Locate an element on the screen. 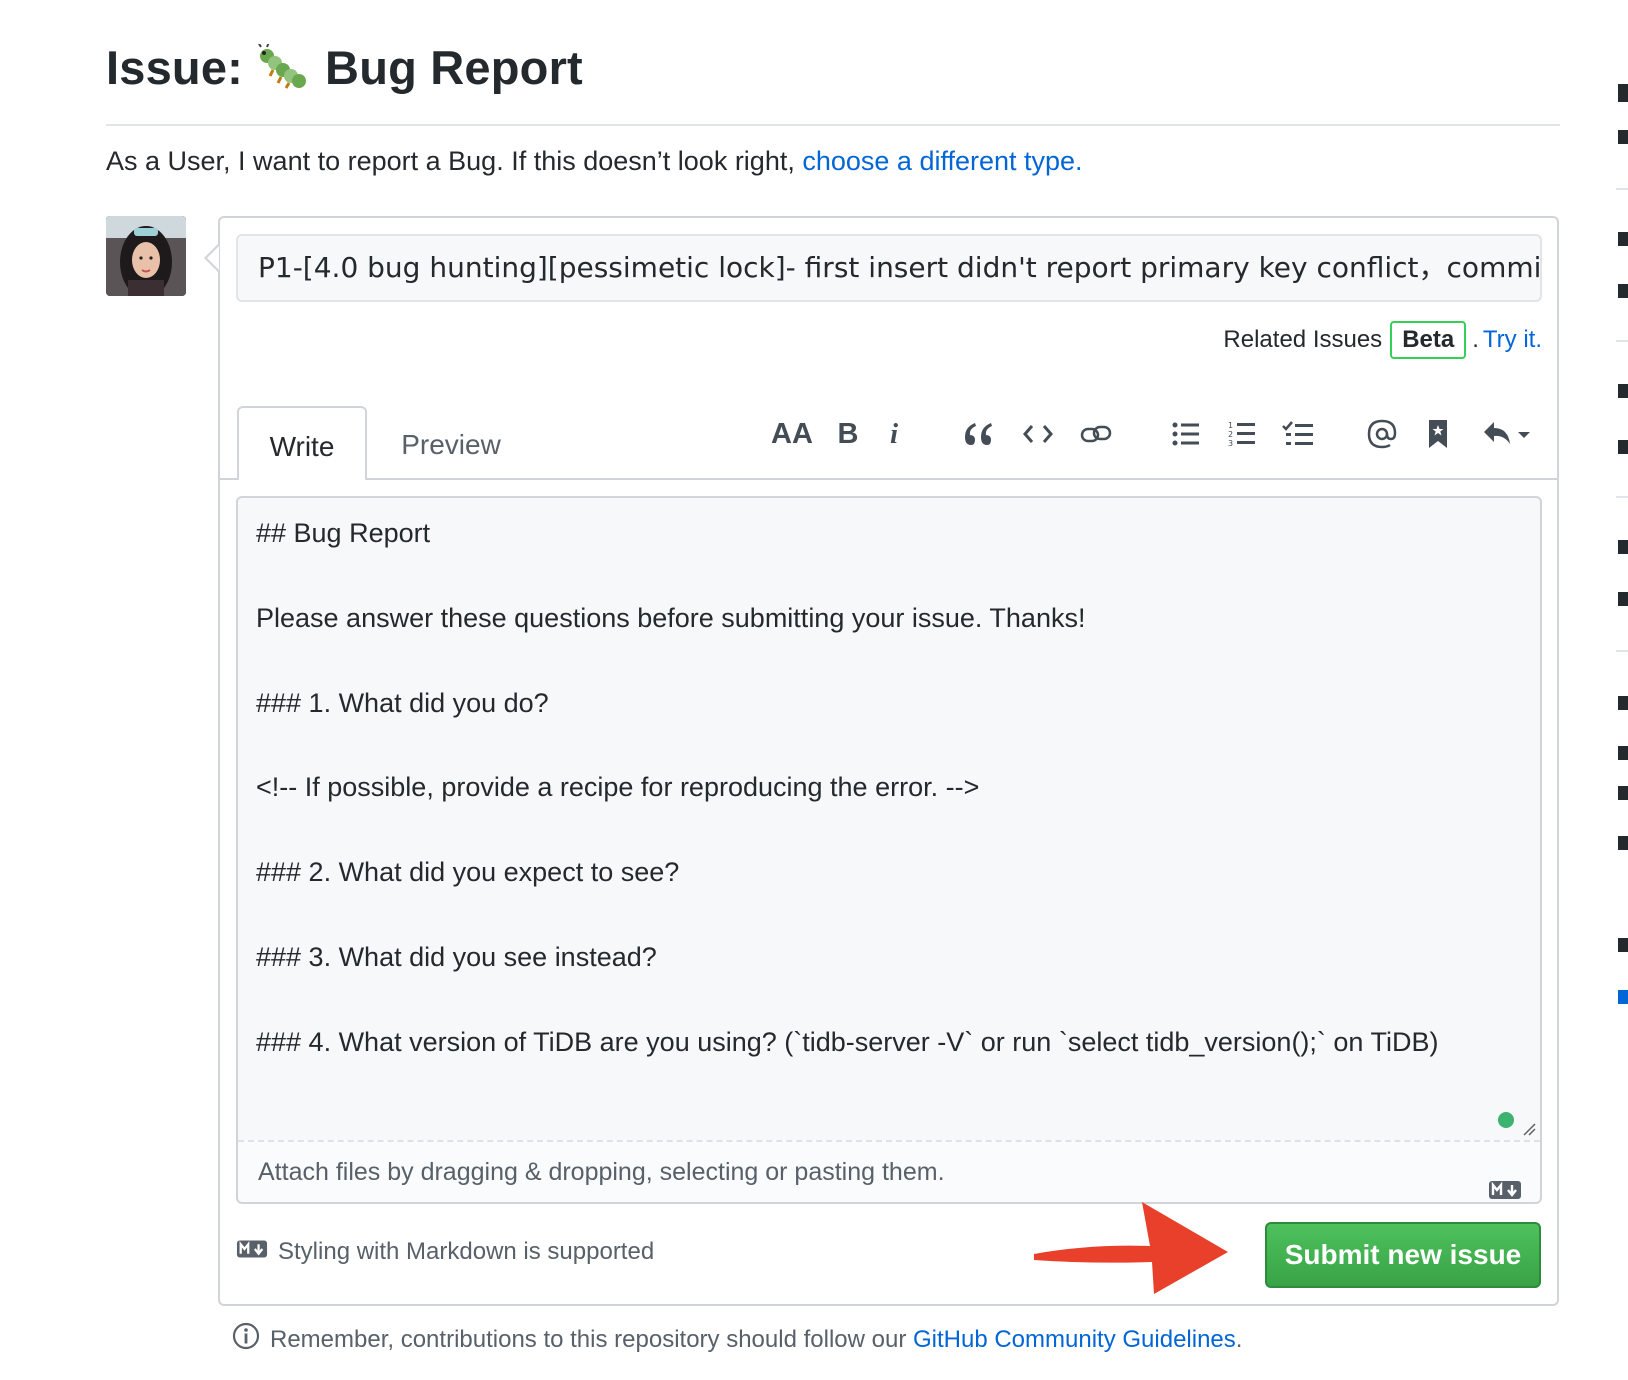 The image size is (1628, 1380). try-it-link: Try it. is located at coordinates (1512, 340).